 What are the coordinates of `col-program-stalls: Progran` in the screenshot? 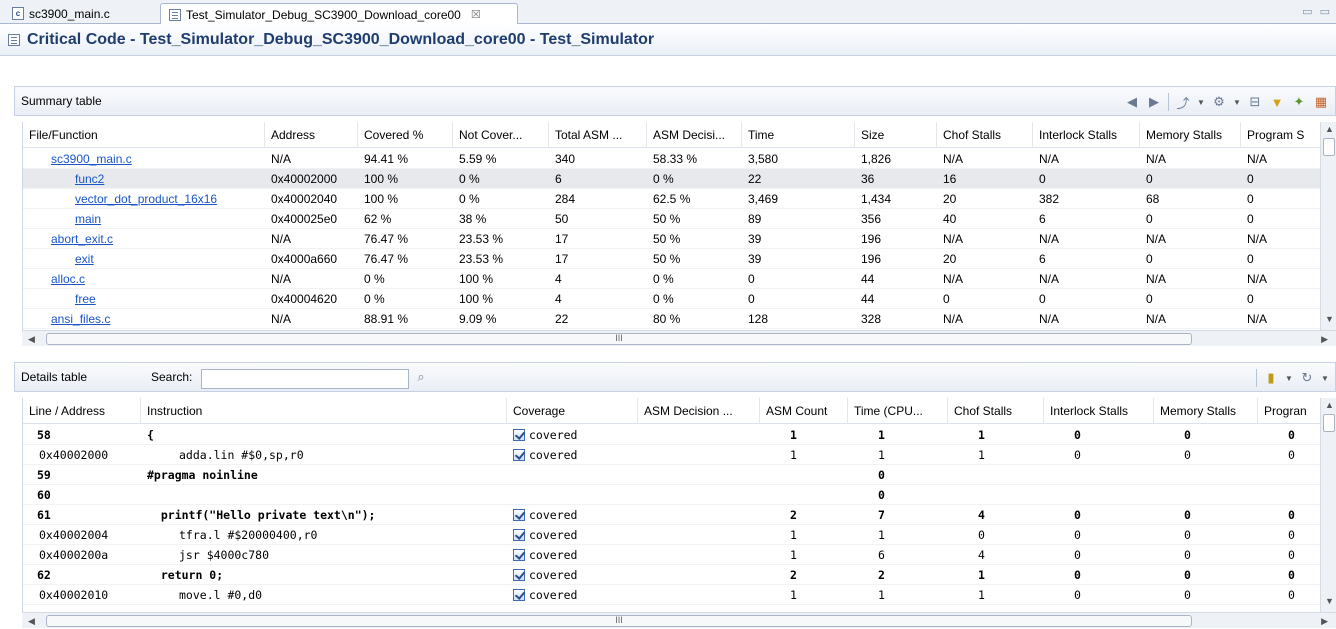 It's located at (1289, 411).